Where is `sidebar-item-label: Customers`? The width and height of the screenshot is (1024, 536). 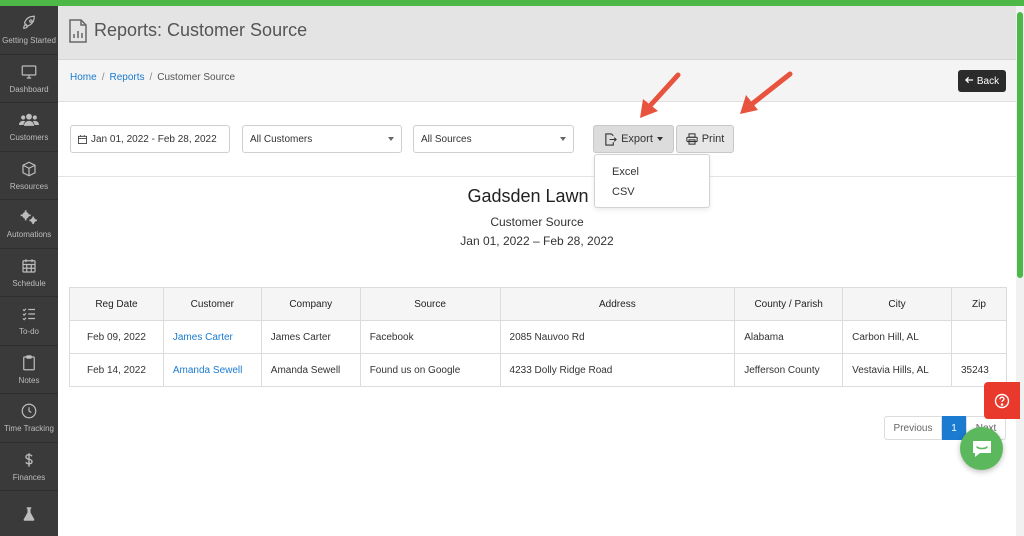 sidebar-item-label: Customers is located at coordinates (29, 138).